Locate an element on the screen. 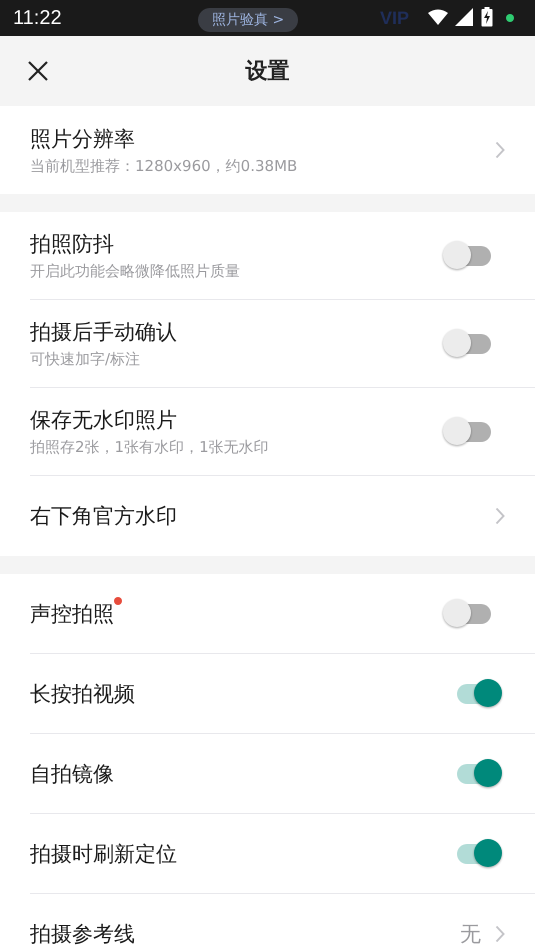 Image resolution: width=535 pixels, height=951 pixels. signal-icon is located at coordinates (464, 17).